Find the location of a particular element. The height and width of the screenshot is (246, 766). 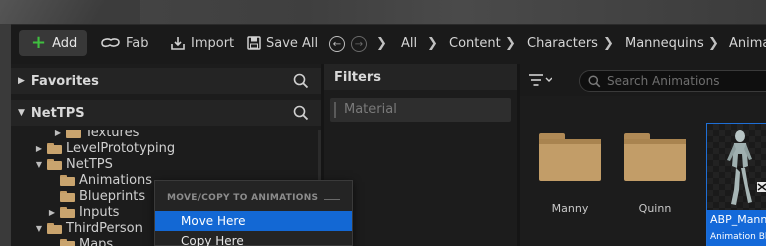

import-button-label: Import is located at coordinates (213, 43).